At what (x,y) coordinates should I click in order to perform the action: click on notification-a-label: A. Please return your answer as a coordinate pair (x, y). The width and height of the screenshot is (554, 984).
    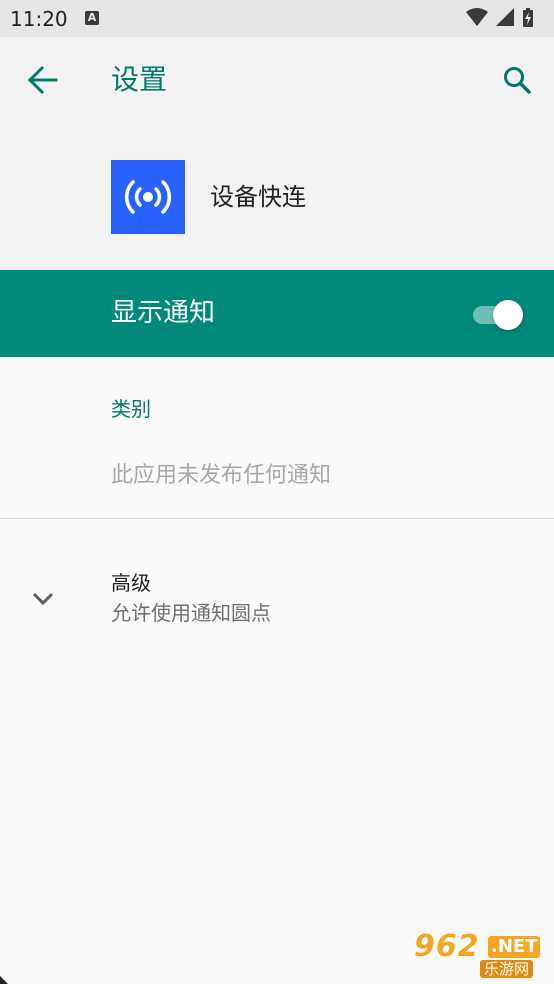
    Looking at the image, I should click on (92, 17).